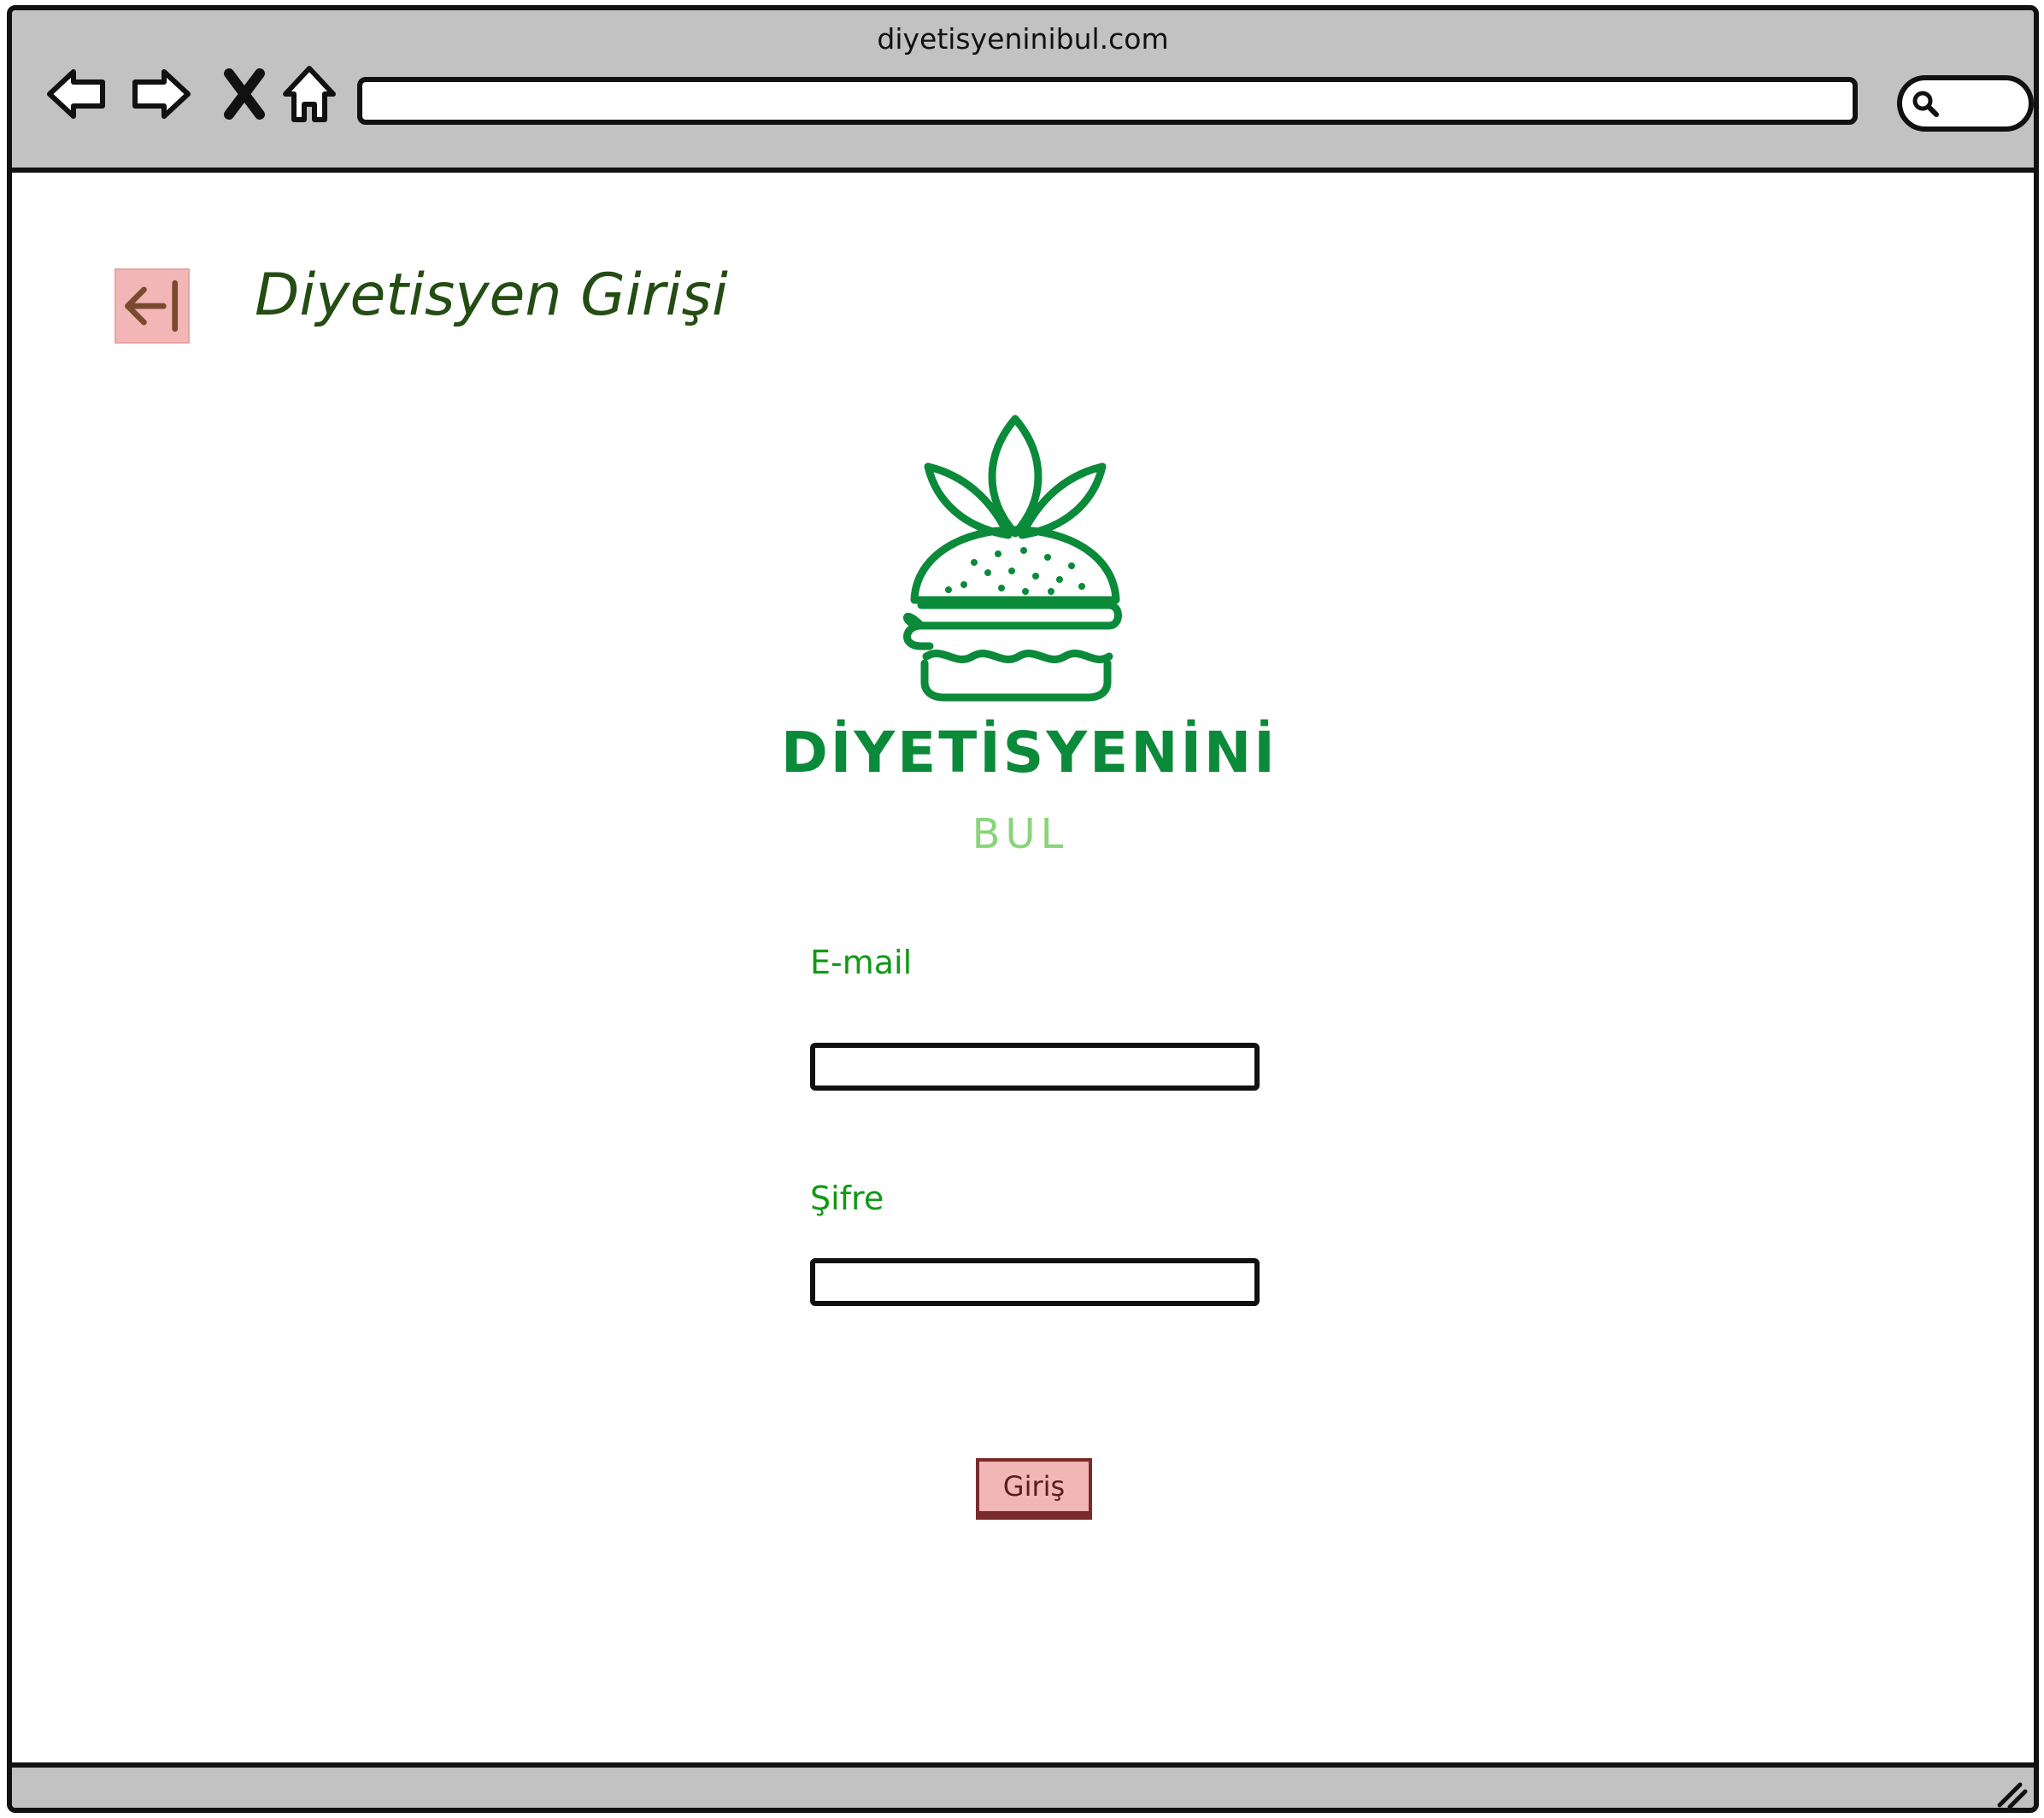 The image size is (2044, 1818). Describe the element at coordinates (161, 94) in the screenshot. I see `forward-arrow-icon` at that location.